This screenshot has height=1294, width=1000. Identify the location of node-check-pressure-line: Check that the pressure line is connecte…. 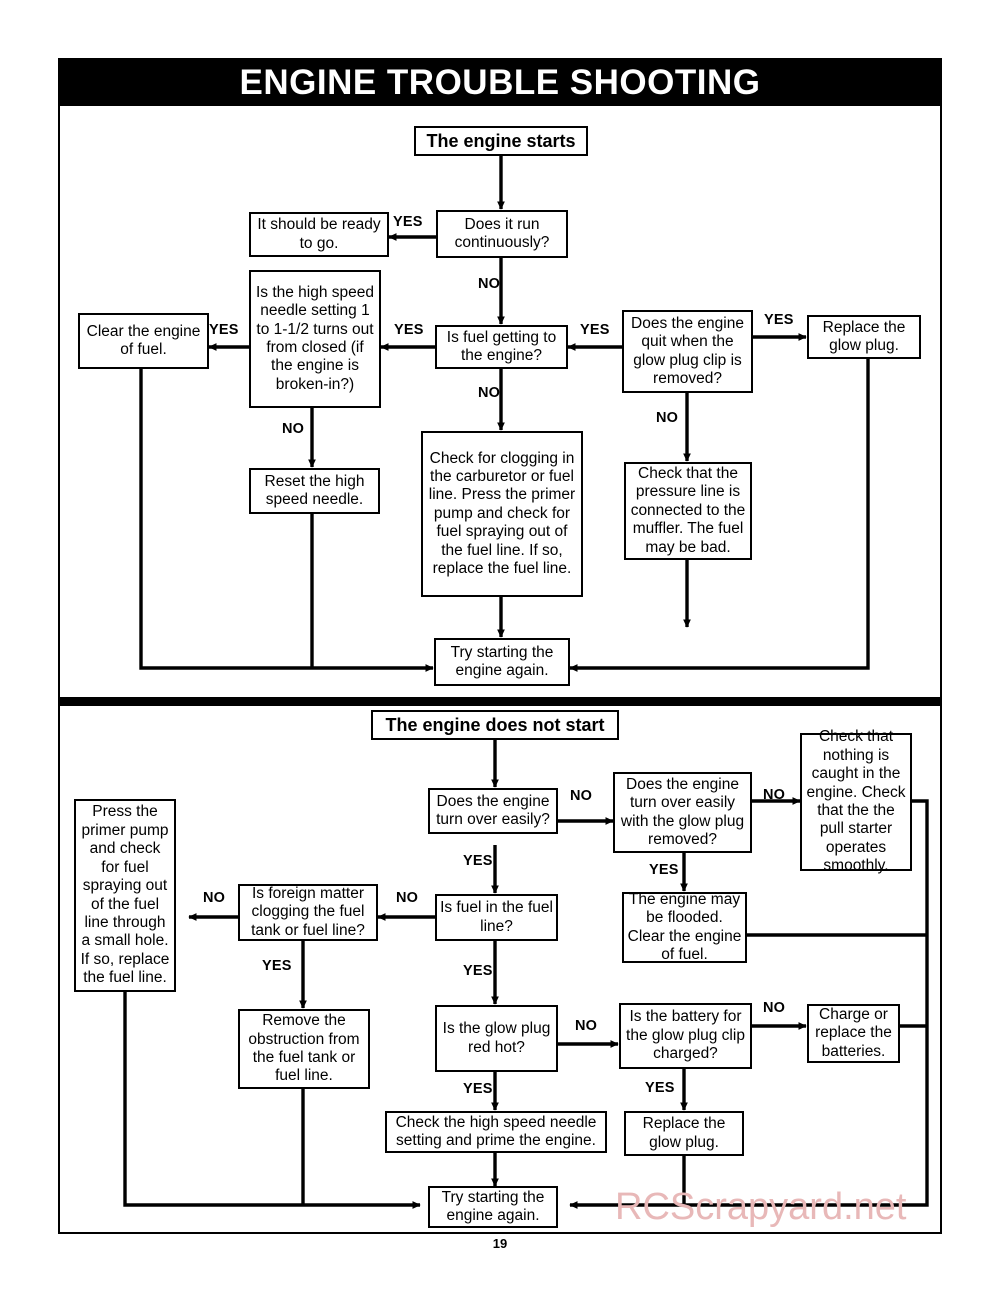
(688, 511).